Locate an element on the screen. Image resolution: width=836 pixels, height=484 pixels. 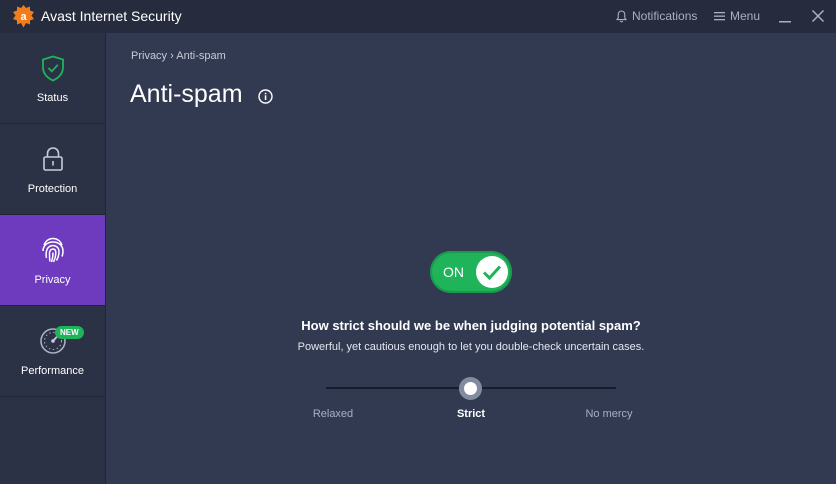
sidebar-item-protection: Protection is located at coordinates (52, 169).